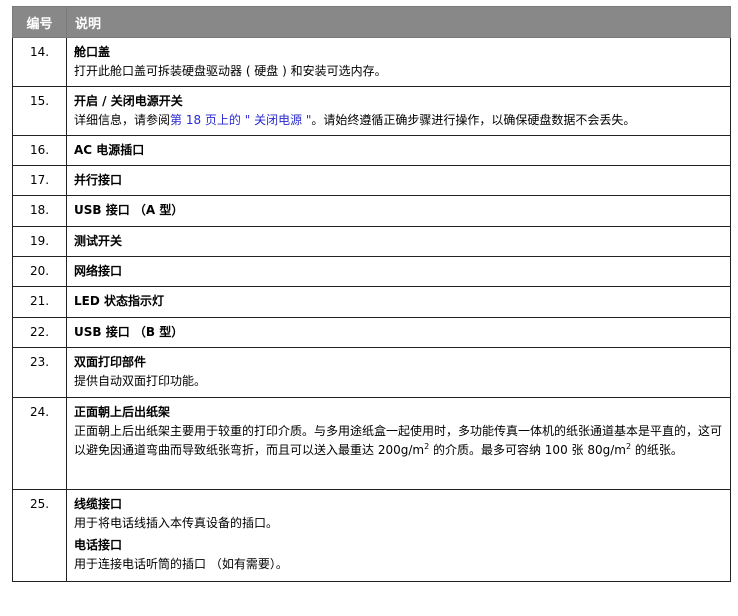  Describe the element at coordinates (39, 535) in the screenshot. I see `row-number: 25.` at that location.